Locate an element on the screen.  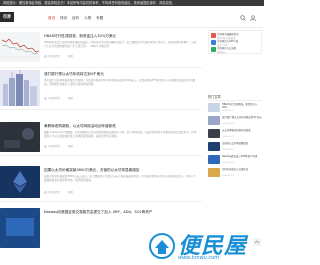
scroll-to-top-button is located at coordinates (257, 242).